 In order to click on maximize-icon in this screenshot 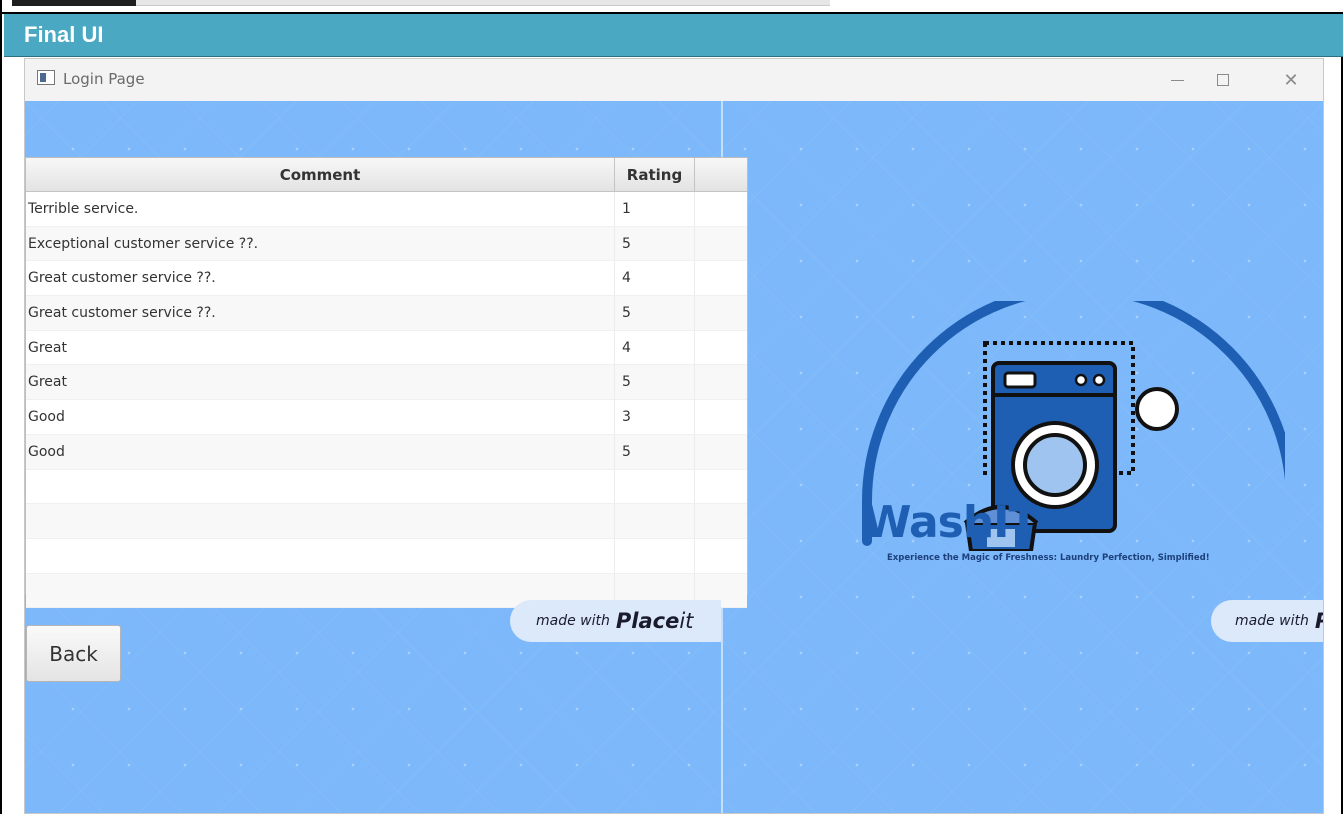, I will do `click(1223, 80)`.